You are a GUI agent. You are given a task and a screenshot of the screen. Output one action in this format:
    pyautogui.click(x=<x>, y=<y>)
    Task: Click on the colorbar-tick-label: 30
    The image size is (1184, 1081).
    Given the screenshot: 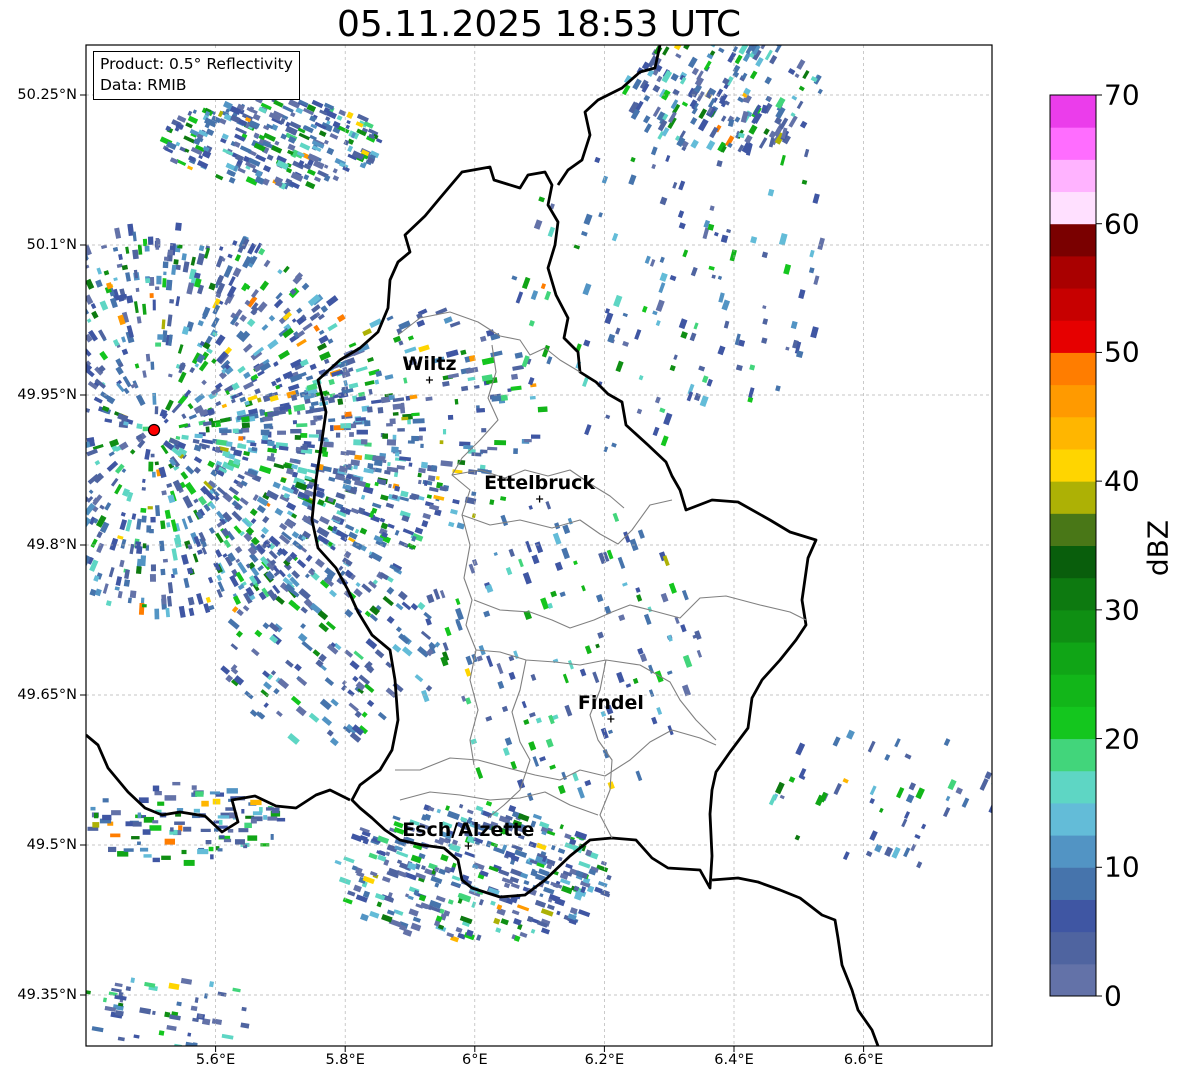 What is the action you would take?
    pyautogui.click(x=1122, y=610)
    